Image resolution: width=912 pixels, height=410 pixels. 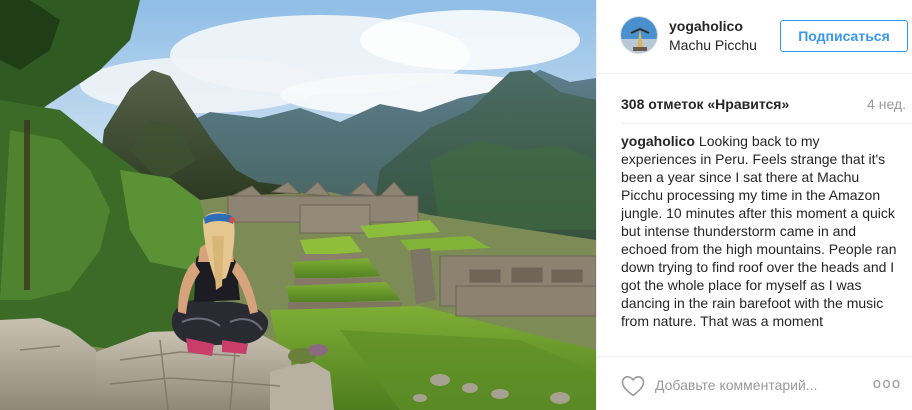 What do you see at coordinates (658, 141) in the screenshot?
I see `caption-username: yogaholico` at bounding box center [658, 141].